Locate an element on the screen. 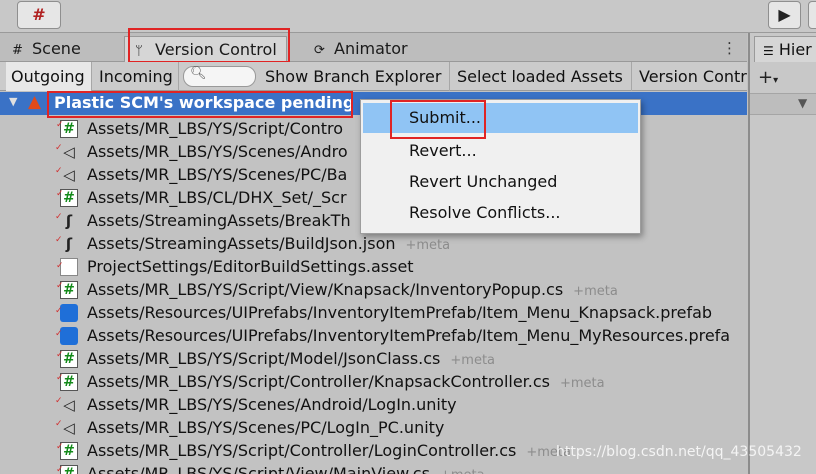 This screenshot has width=816, height=474. search-input: 🔍︎ is located at coordinates (219, 76).